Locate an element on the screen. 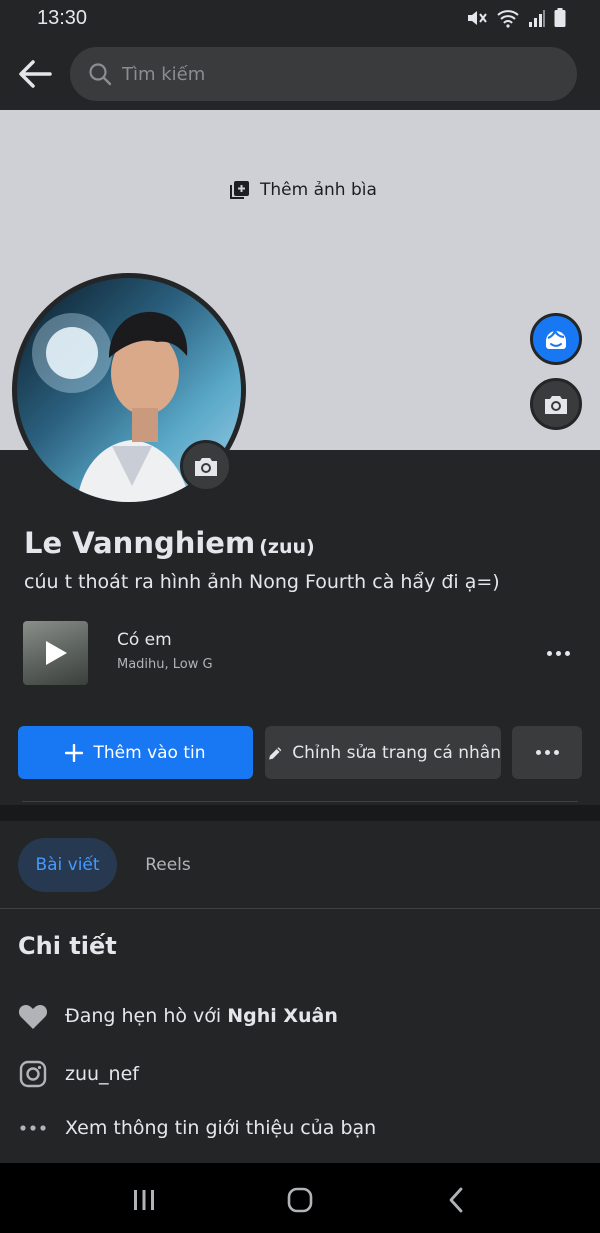 This screenshot has width=600, height=1233. avatar-creator-button is located at coordinates (556, 339).